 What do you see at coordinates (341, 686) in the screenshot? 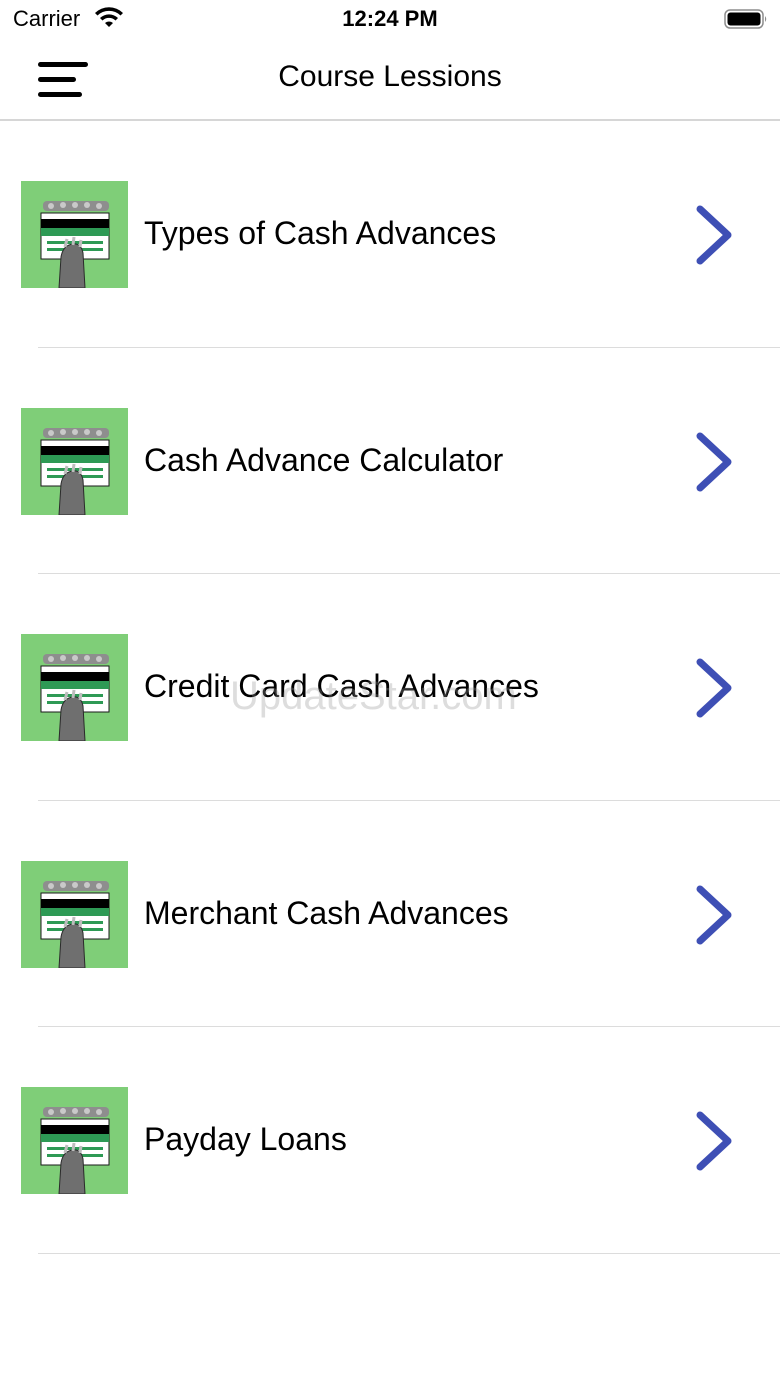
I see `lesson-label: Credit Card Cash Advances` at bounding box center [341, 686].